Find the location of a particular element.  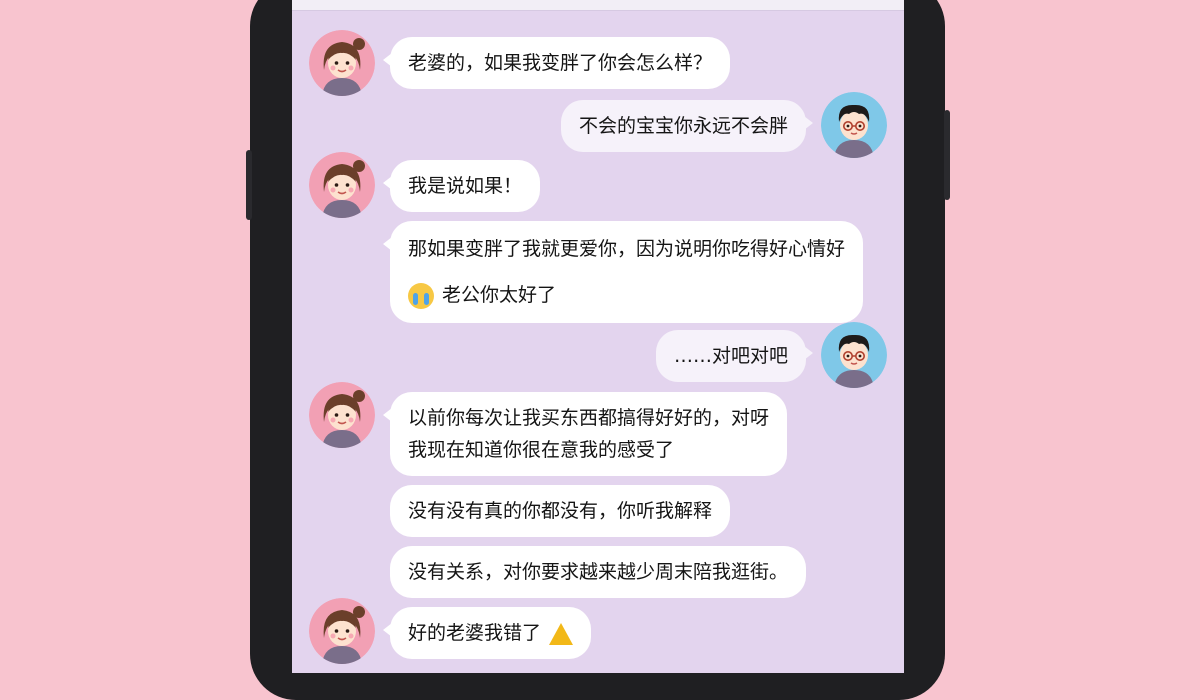

message-bubble: 不会的宝宝你永远不会胖 is located at coordinates (687, 126).